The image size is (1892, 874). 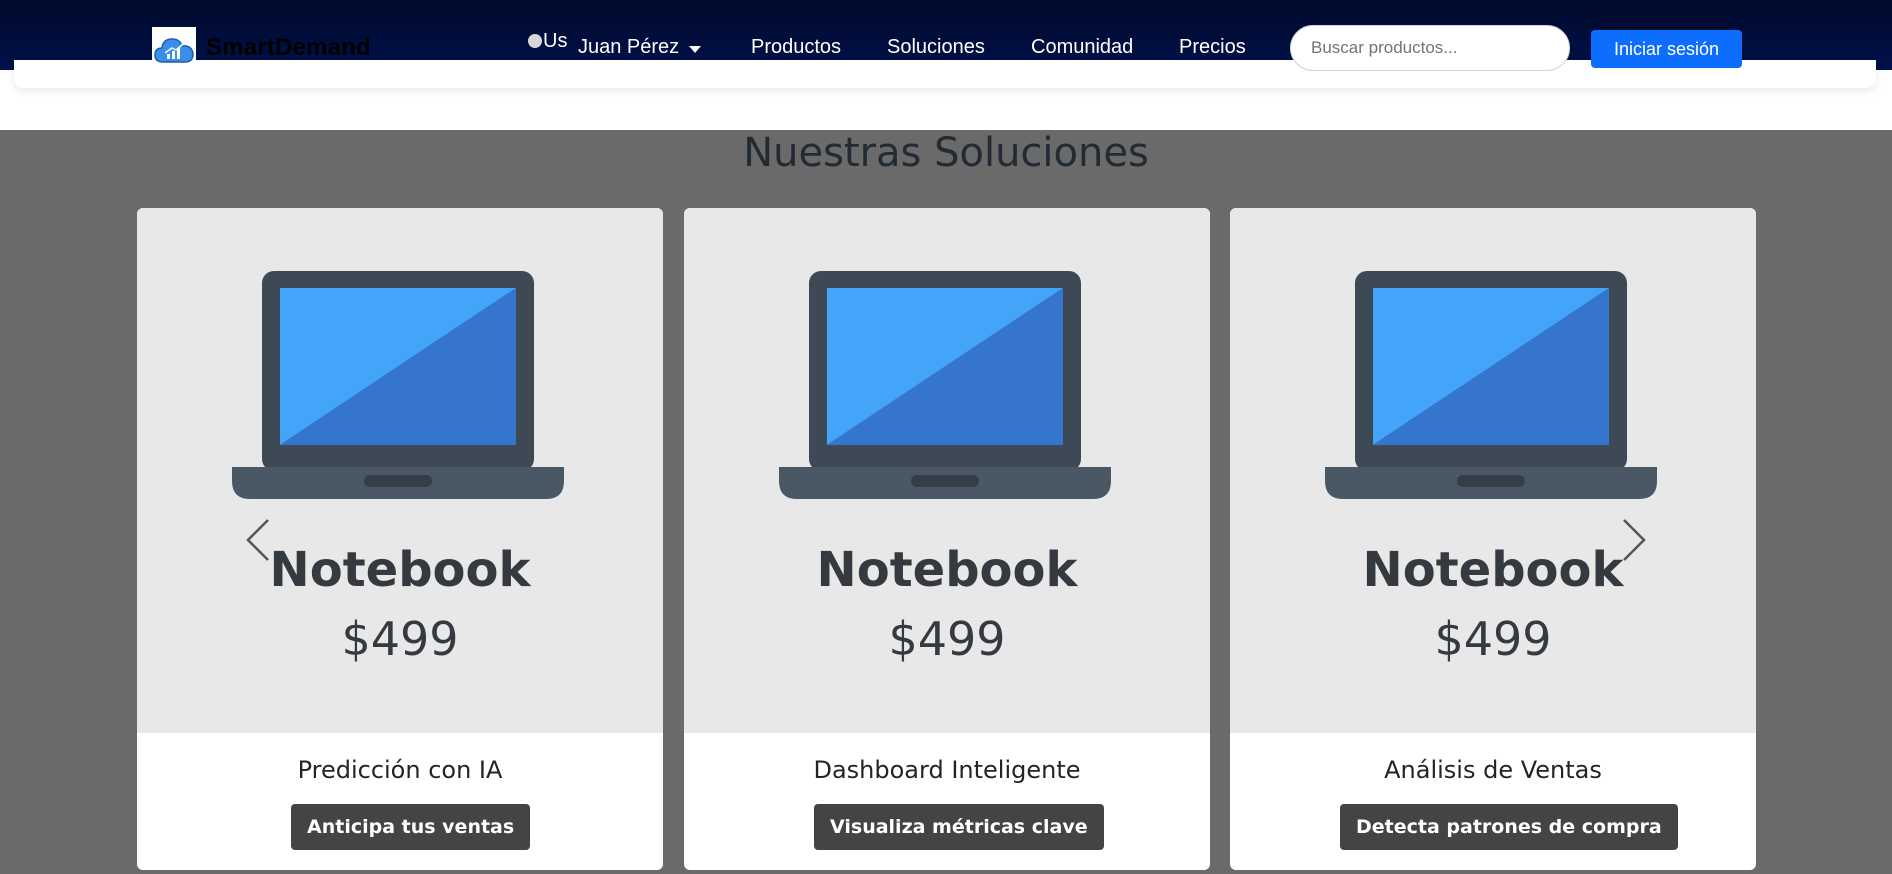 I want to click on broken-image-icon, so click(x=535, y=41).